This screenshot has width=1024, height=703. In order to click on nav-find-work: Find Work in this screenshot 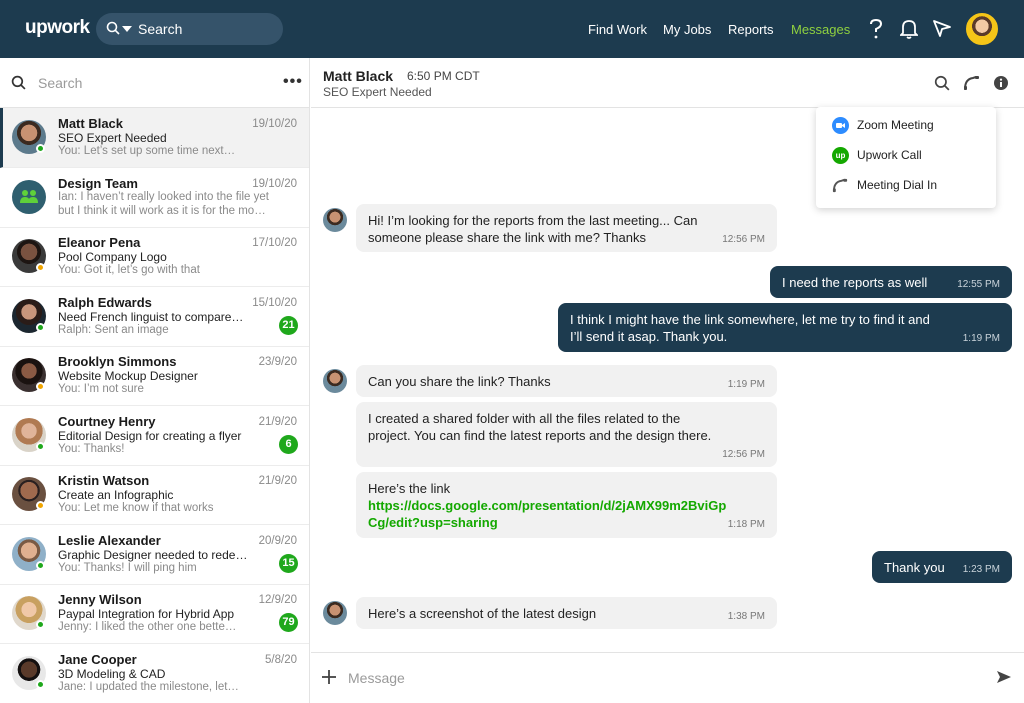, I will do `click(617, 29)`.